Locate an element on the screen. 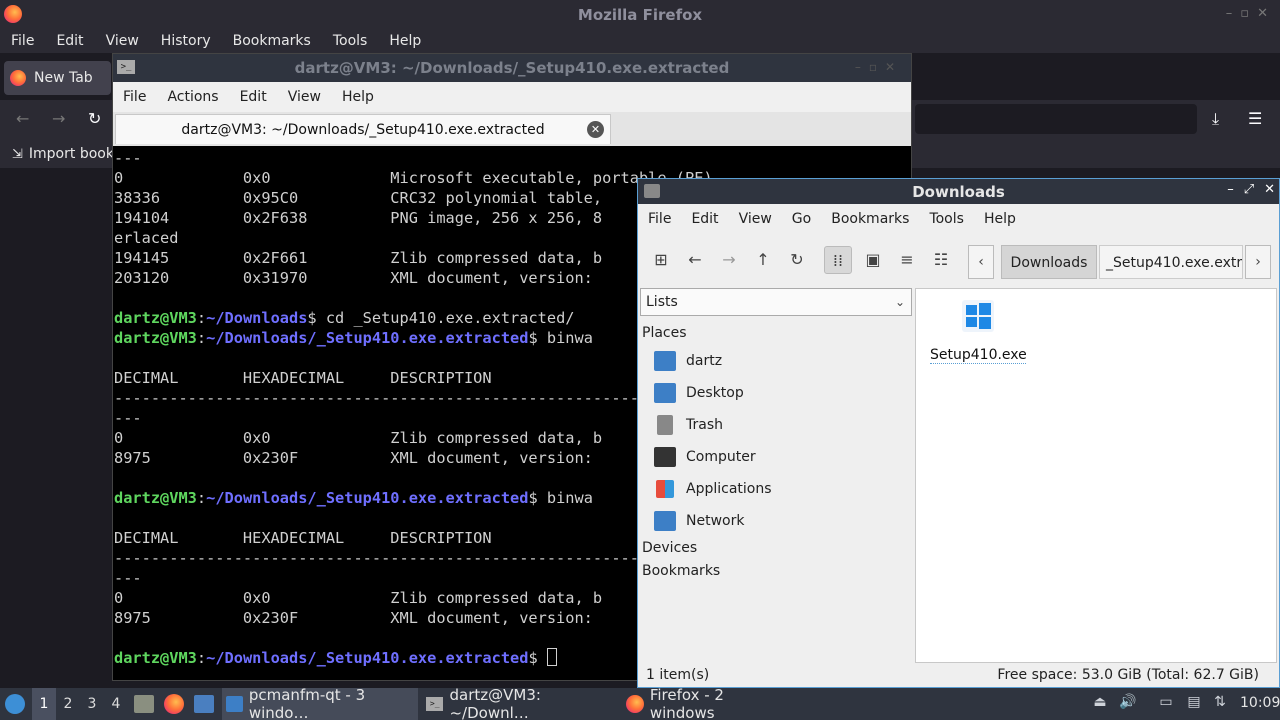  start-menu-icon is located at coordinates (15, 704).